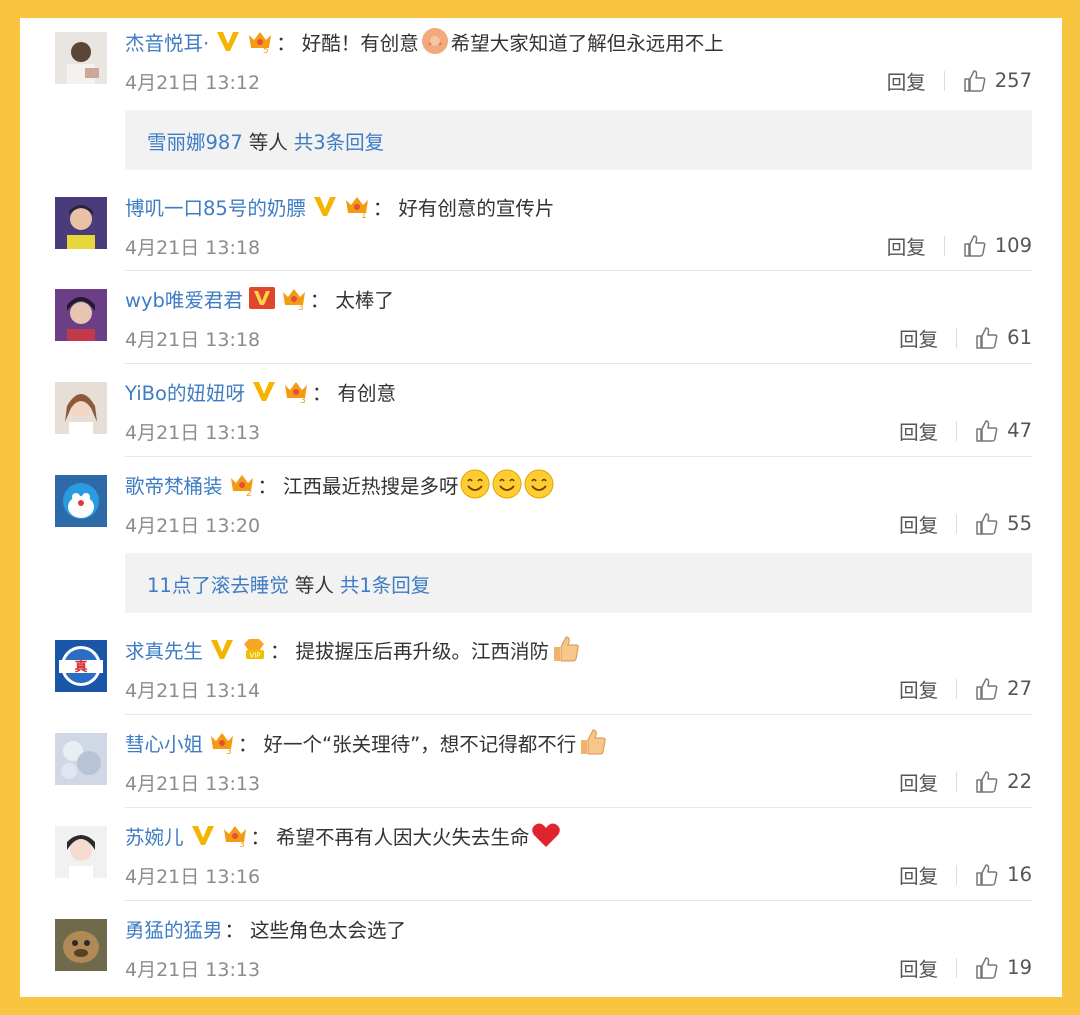  I want to click on username-link: 求真先生, so click(164, 649).